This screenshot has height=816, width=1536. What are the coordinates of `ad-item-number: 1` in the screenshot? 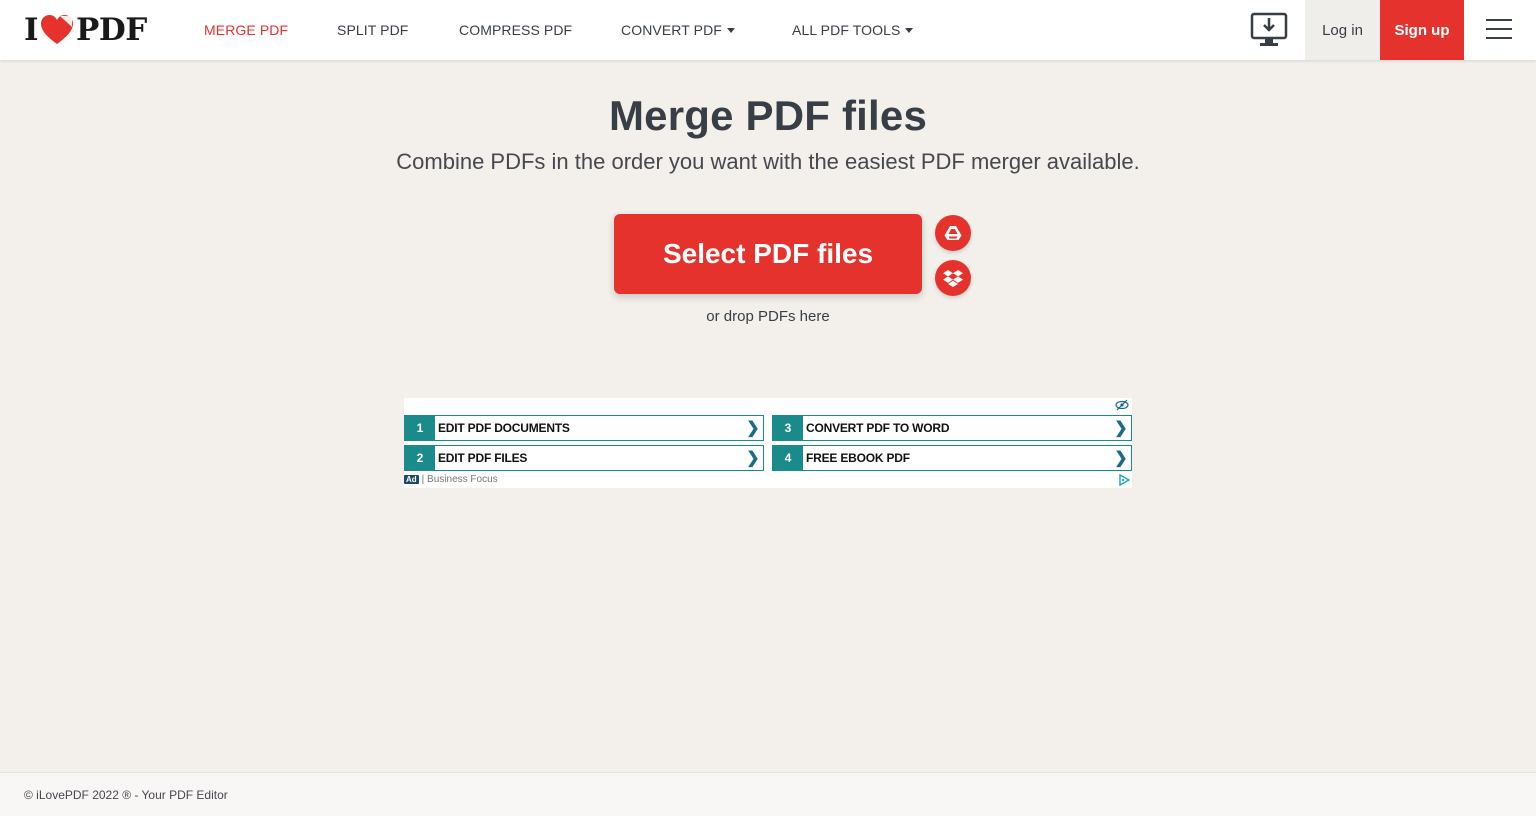 It's located at (420, 428).